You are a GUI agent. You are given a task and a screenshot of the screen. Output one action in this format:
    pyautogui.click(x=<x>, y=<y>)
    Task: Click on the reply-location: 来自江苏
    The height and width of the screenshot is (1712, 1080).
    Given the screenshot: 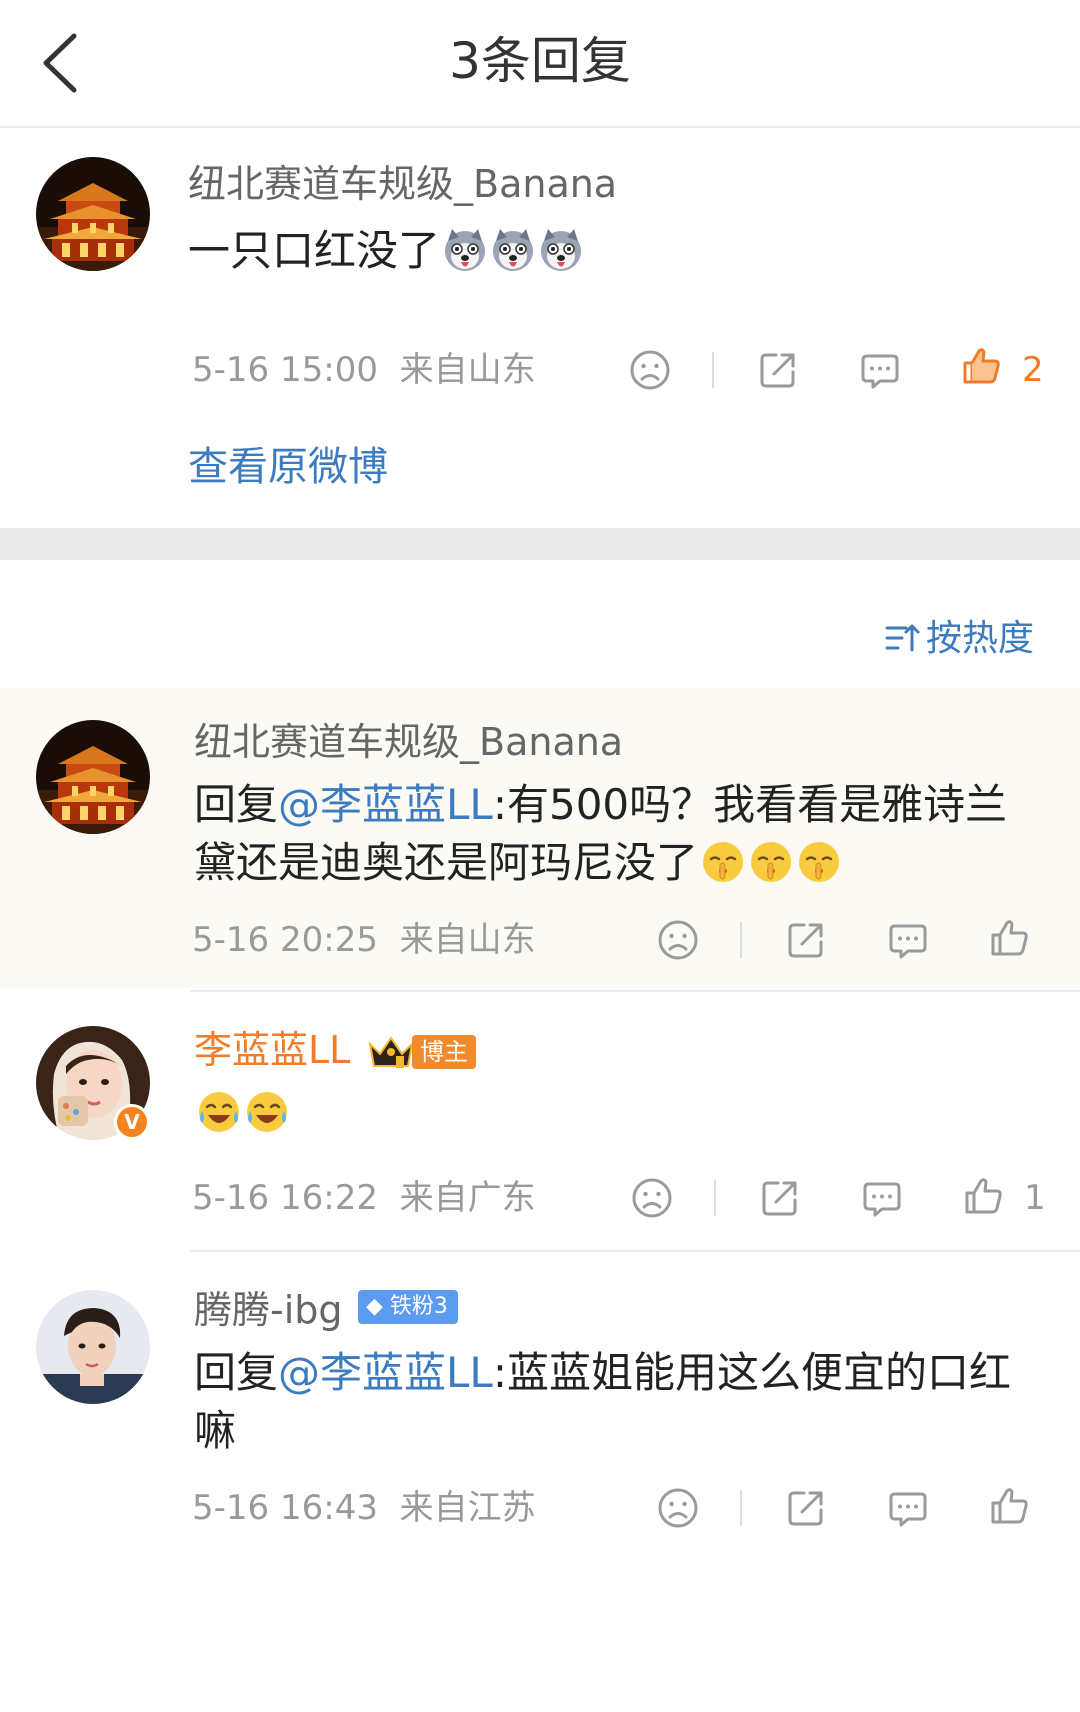 What is the action you would take?
    pyautogui.click(x=467, y=1508)
    